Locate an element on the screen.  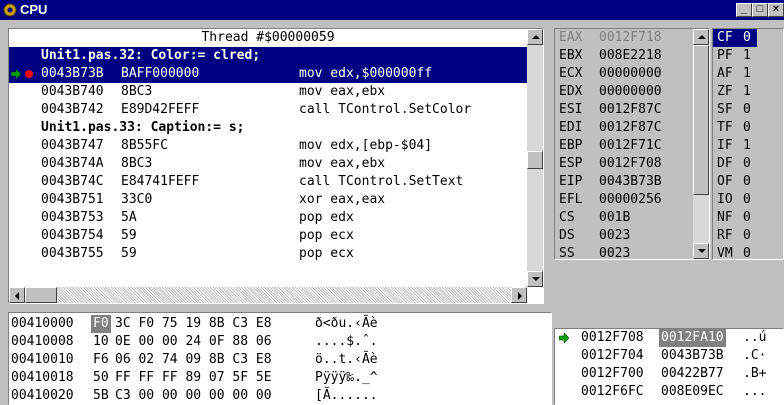
stack-value: 008E09EC is located at coordinates (692, 392).